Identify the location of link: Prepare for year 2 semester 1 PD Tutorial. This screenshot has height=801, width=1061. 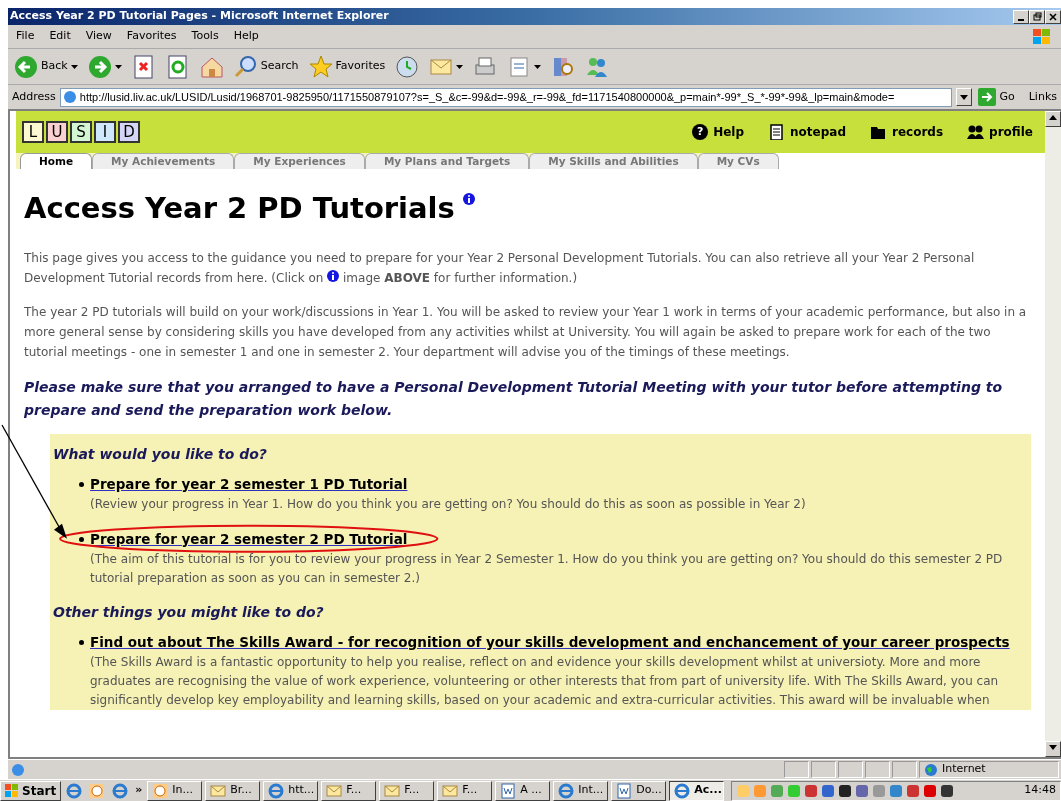
(249, 483).